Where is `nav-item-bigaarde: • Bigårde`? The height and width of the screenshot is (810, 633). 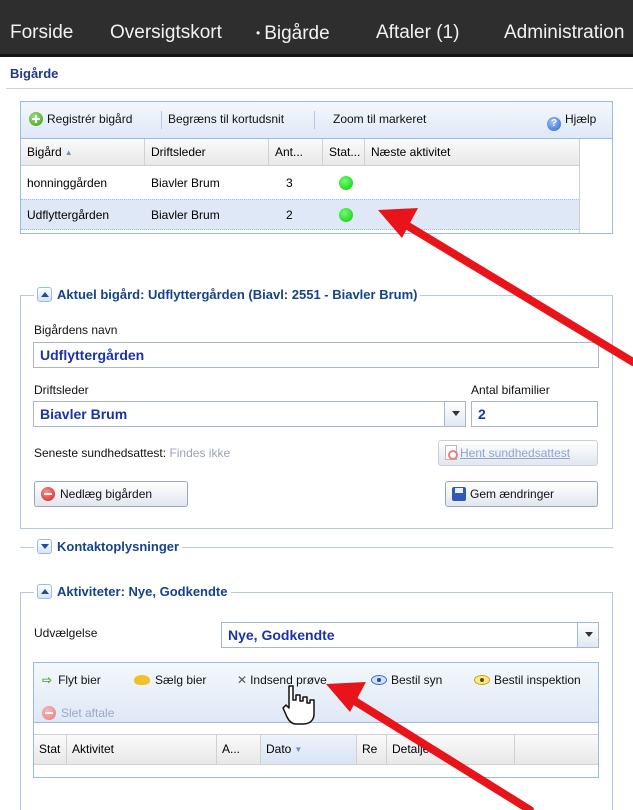 nav-item-bigaarde: • Bigårde is located at coordinates (293, 33).